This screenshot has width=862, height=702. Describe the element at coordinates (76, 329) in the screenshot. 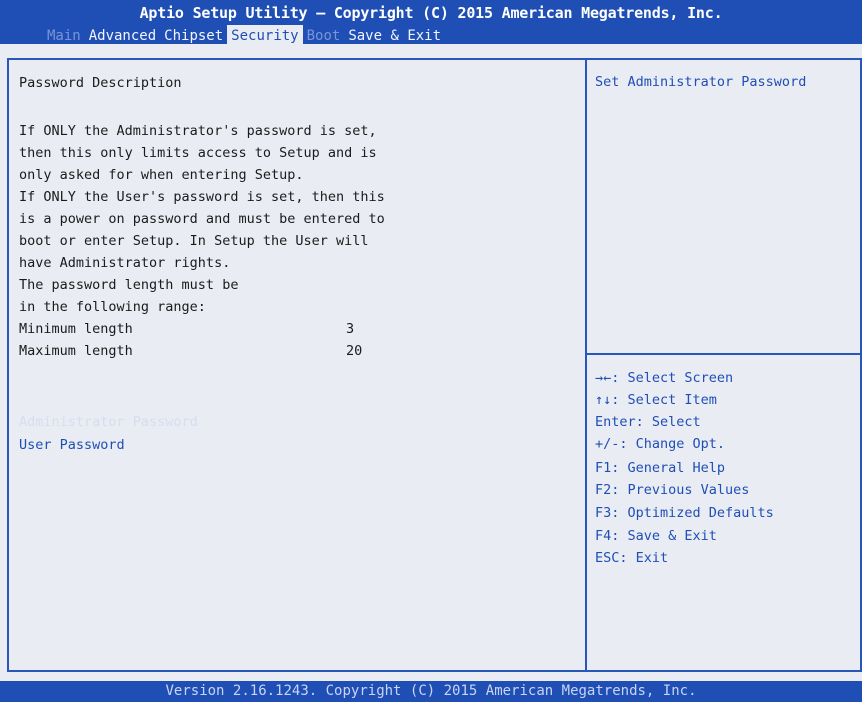

I see `minimum-length-label: Minimum length` at that location.